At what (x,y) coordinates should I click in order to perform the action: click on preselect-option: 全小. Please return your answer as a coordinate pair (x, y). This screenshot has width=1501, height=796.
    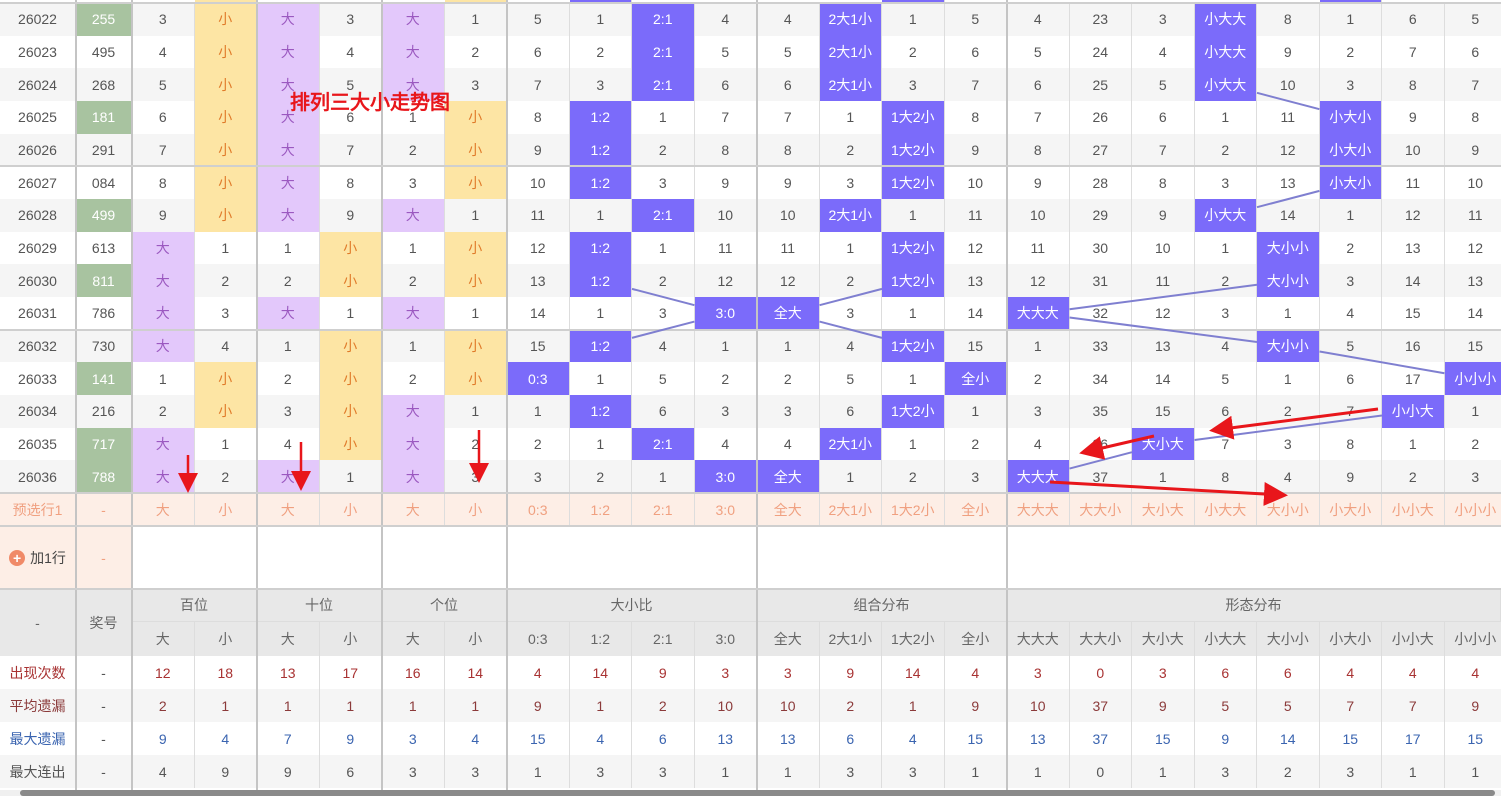
    Looking at the image, I should click on (975, 510).